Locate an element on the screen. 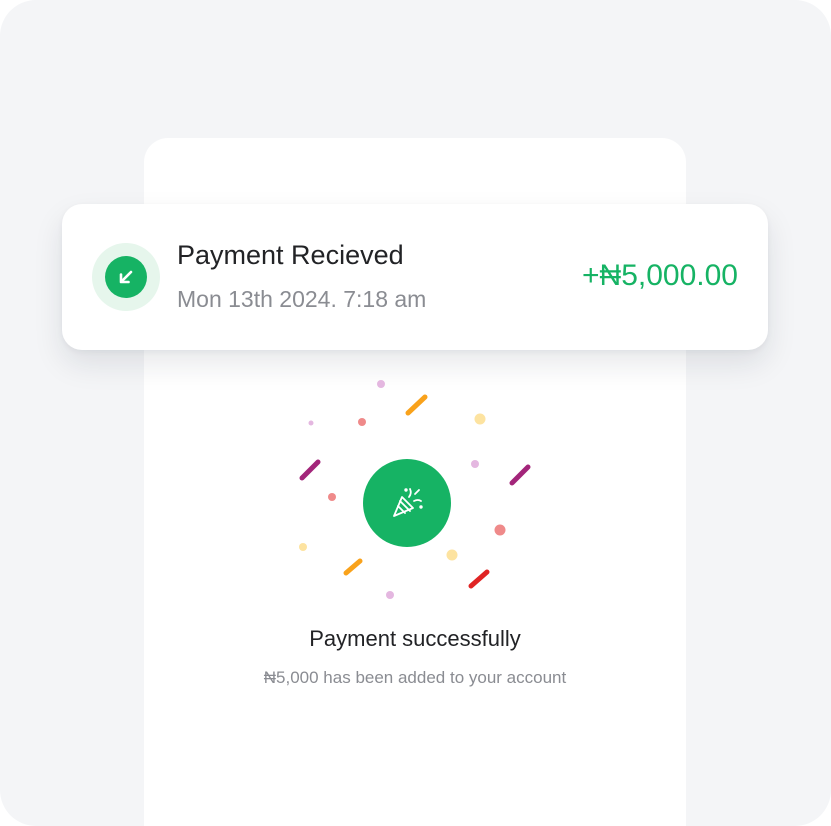 The height and width of the screenshot is (826, 831). notification-amount: +₦5,000.00 is located at coordinates (660, 275).